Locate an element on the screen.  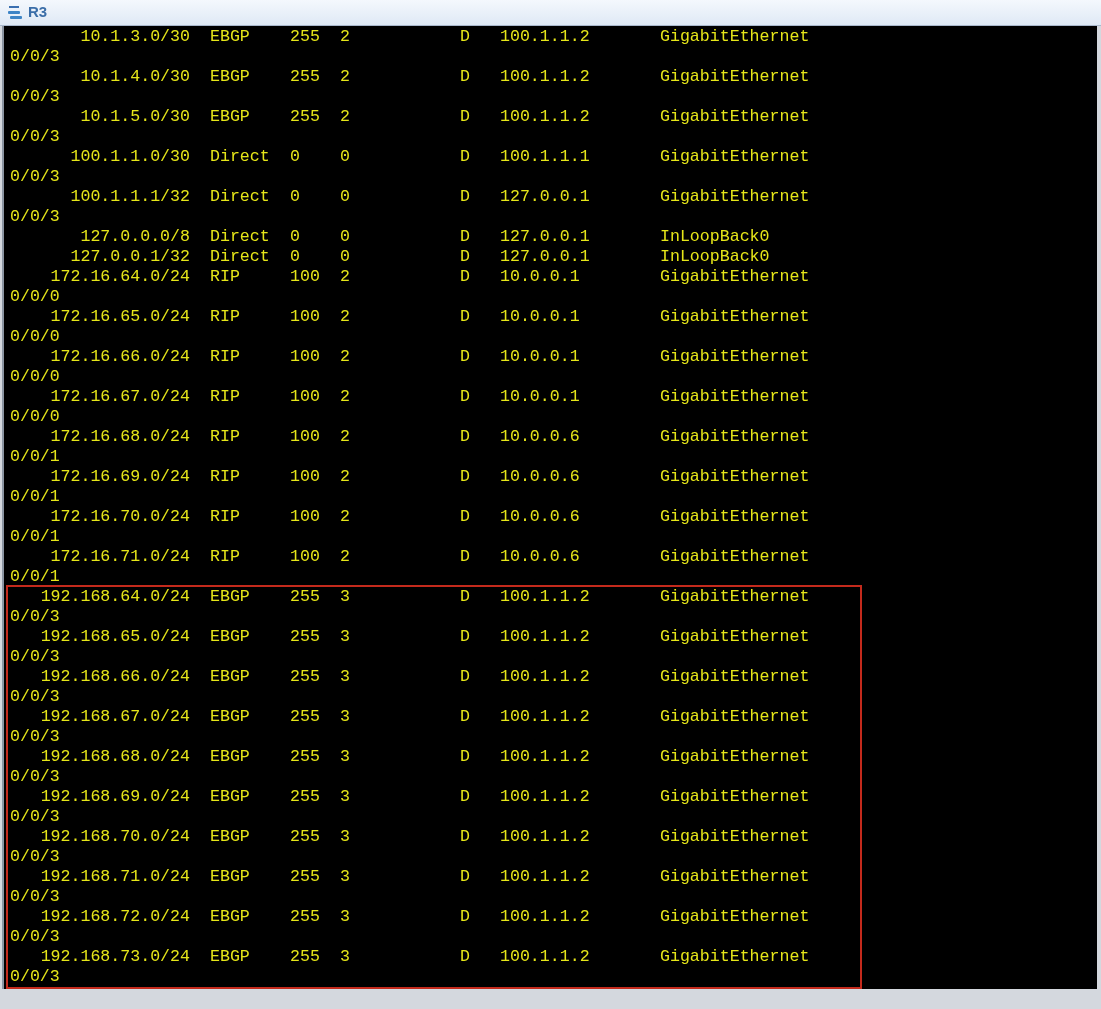
destination-text: 192.168.65.0/24 is located at coordinates (115, 637).